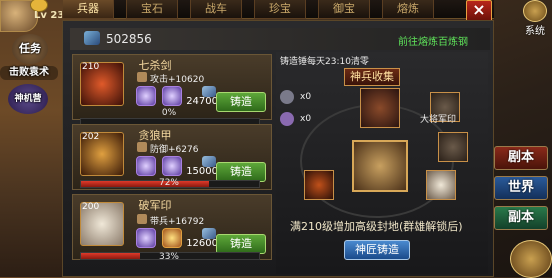 This screenshot has height=278, width=552. Describe the element at coordinates (92, 38) in the screenshot. I see `ore-icon` at that location.